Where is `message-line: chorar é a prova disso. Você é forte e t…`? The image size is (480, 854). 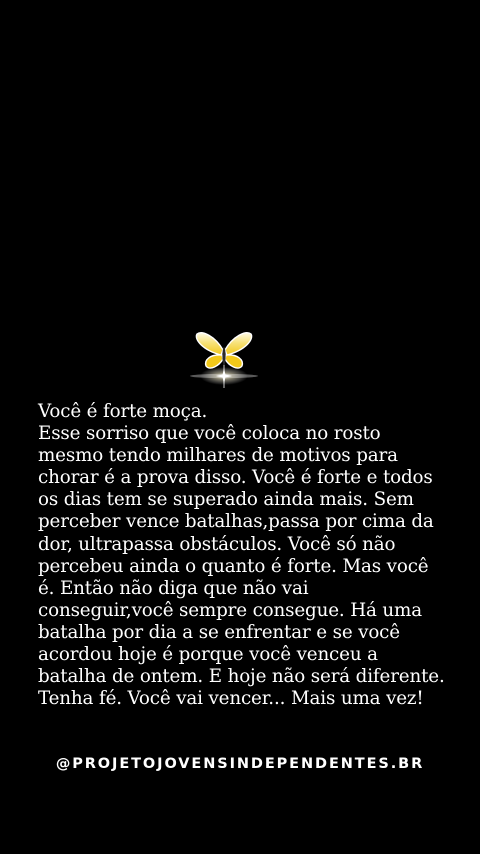
message-line: chorar é a prova disso. Você é forte e t… is located at coordinates (235, 478).